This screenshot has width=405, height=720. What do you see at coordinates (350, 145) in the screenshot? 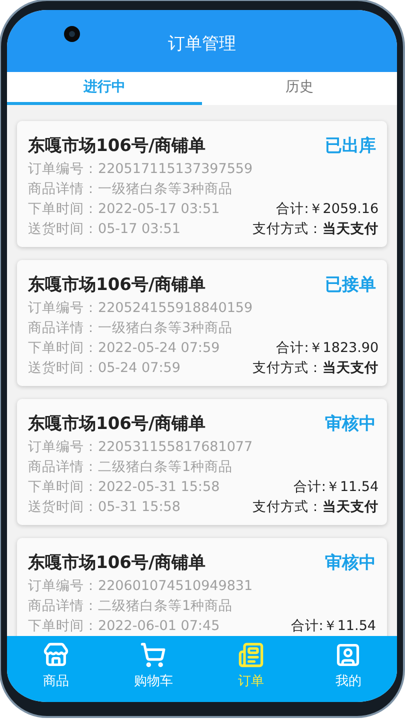
I see `order-status: 已出库` at bounding box center [350, 145].